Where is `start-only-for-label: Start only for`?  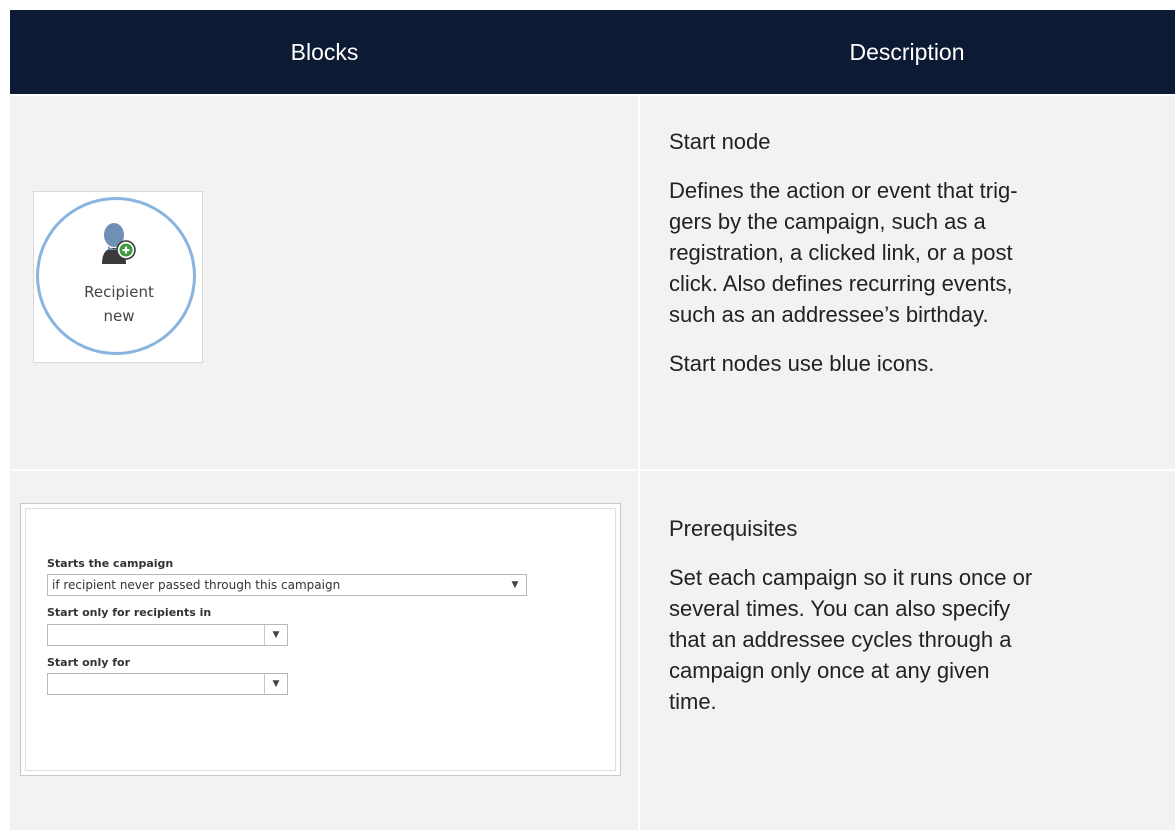
start-only-for-label: Start only for is located at coordinates (89, 662).